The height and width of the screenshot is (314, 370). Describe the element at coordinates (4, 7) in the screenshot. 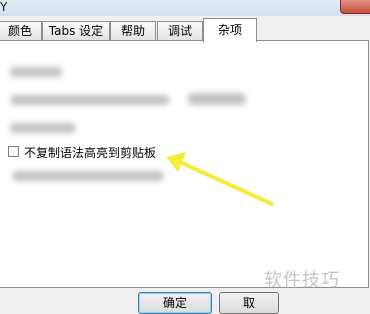

I see `window-title: Y` at that location.